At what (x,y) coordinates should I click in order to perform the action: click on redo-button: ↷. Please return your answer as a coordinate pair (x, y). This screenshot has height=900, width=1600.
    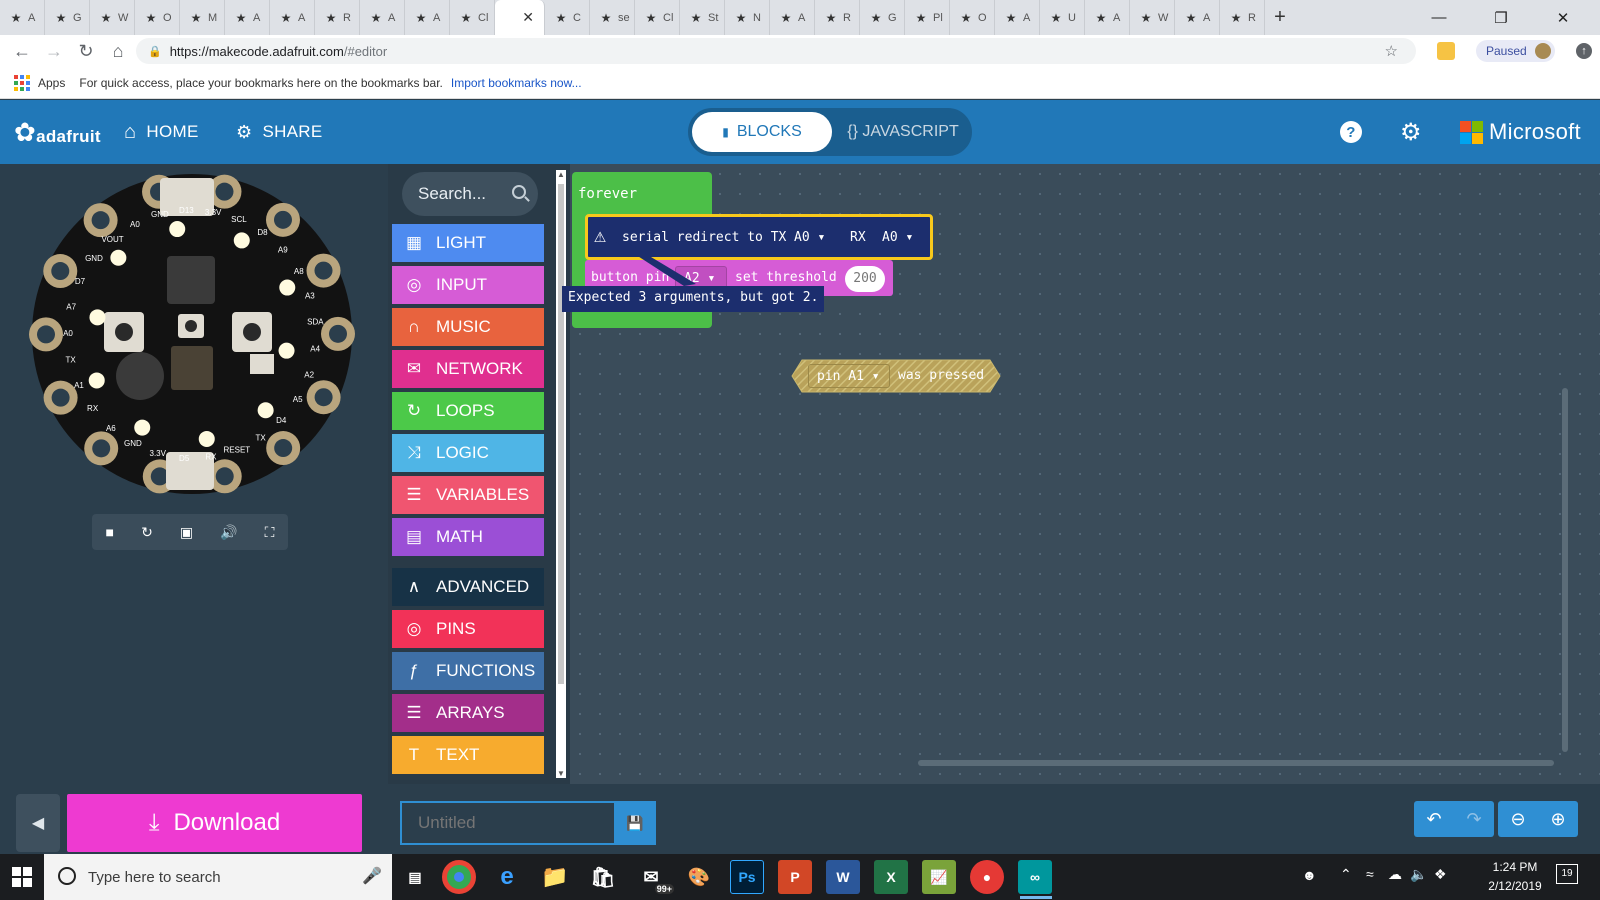
    Looking at the image, I should click on (1474, 819).